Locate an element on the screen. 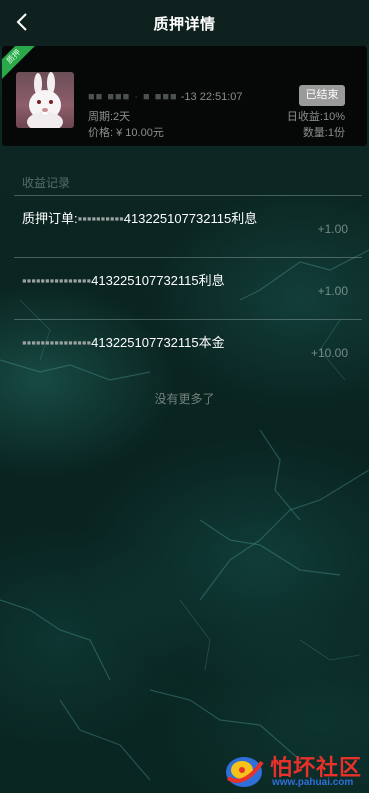  watermark: 怕坏社区 www.pahuai.com is located at coordinates (294, 770).